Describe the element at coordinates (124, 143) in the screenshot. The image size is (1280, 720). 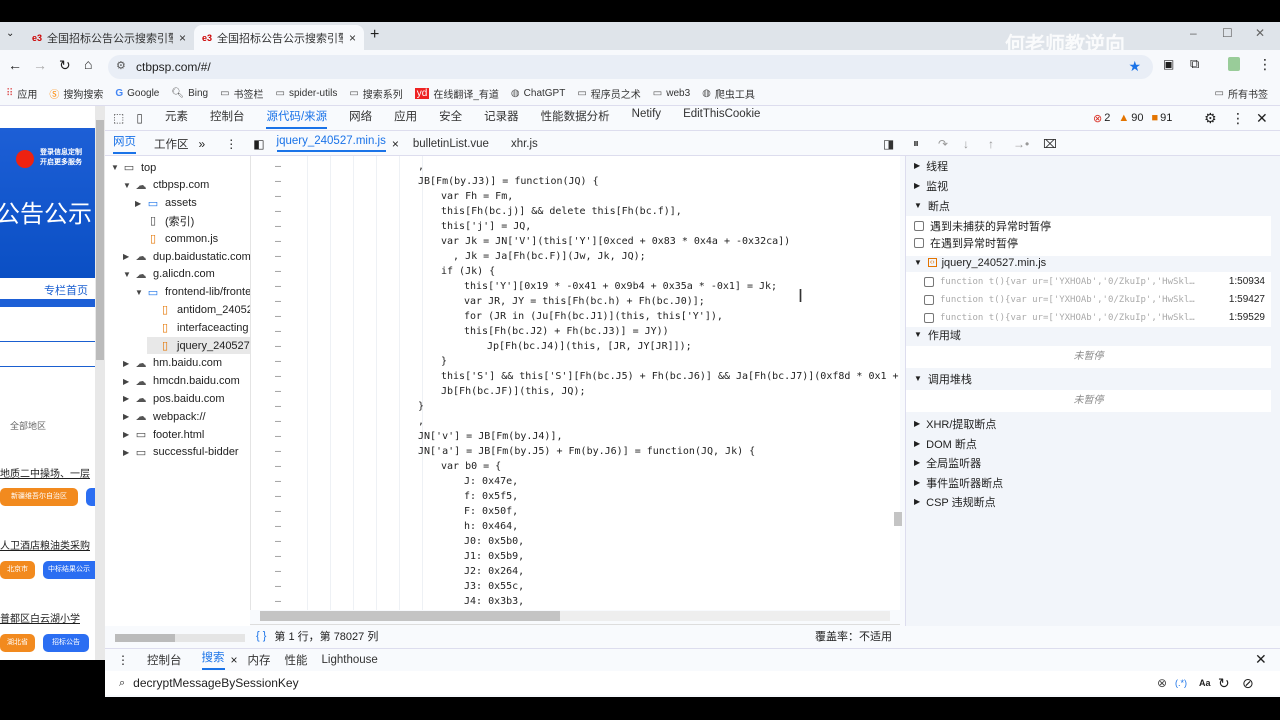
I see `tab-page: 网页` at that location.